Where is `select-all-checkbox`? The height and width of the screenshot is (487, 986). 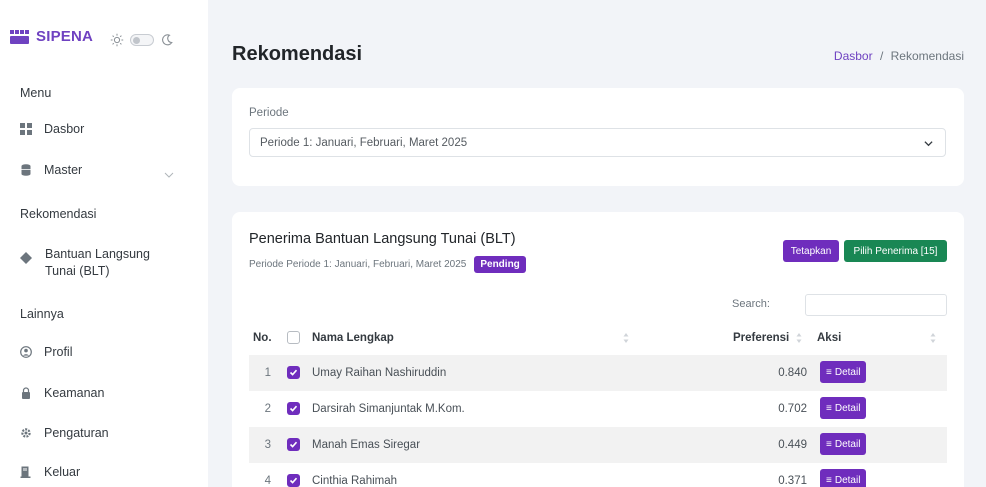
select-all-checkbox is located at coordinates (293, 337).